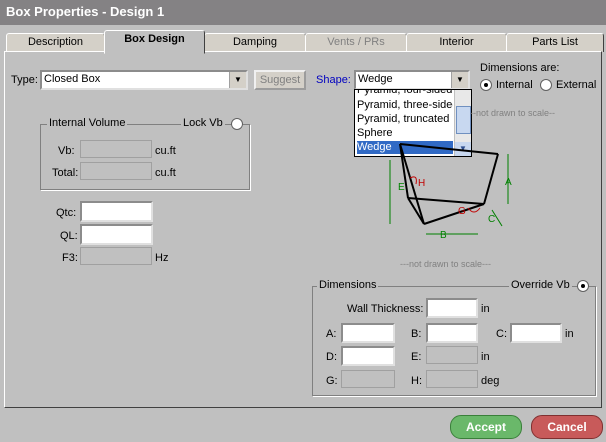  What do you see at coordinates (555, 42) in the screenshot?
I see `tab-parts-list: Parts List` at bounding box center [555, 42].